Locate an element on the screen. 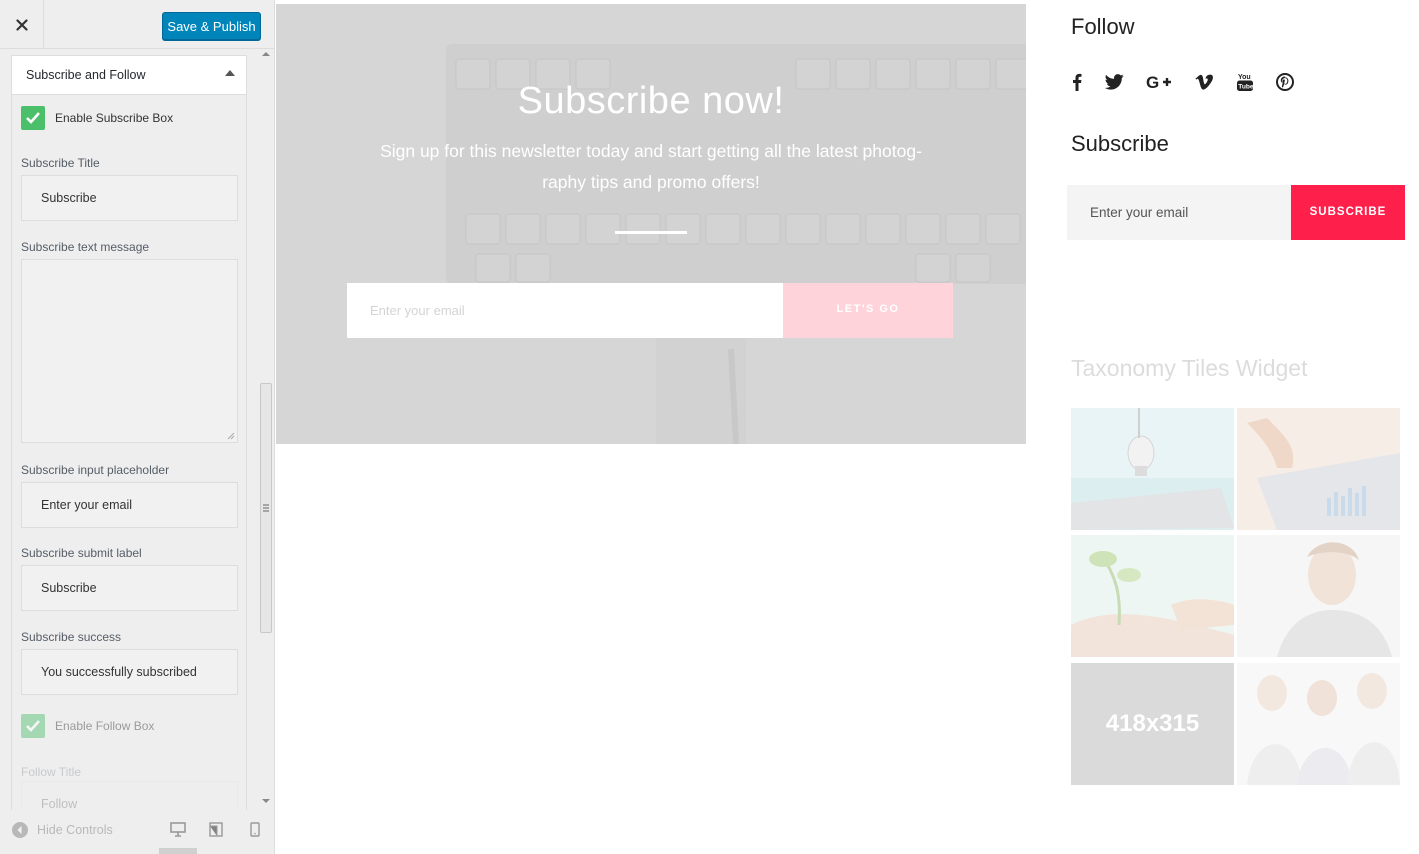 This screenshot has height=854, width=1419. facebook-icon is located at coordinates (1077, 82).